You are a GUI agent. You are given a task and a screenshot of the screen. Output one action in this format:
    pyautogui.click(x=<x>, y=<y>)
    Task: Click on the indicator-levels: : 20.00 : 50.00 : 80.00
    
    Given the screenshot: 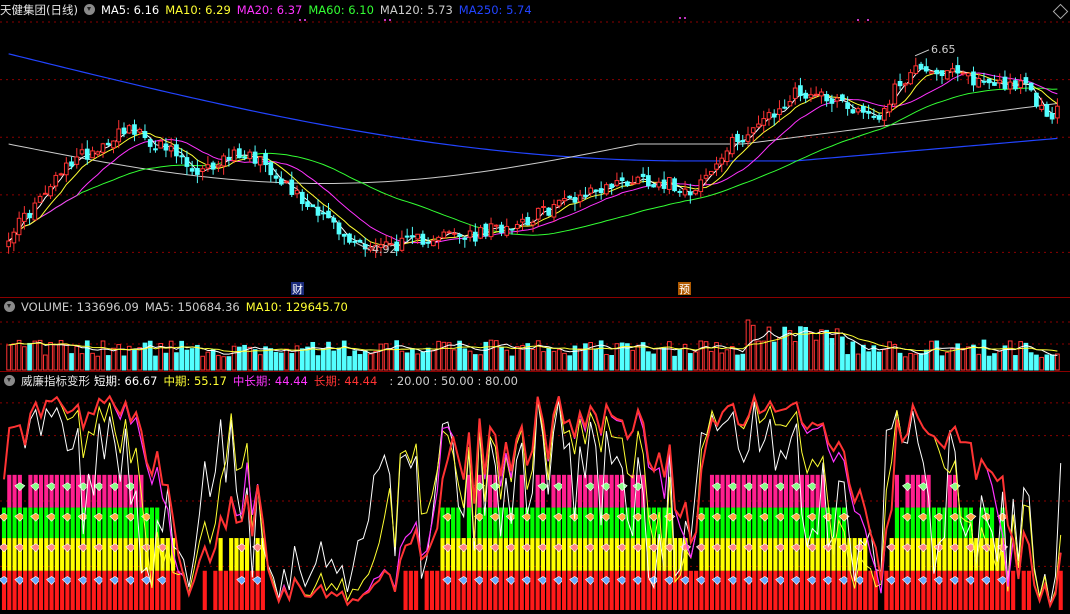 What is the action you would take?
    pyautogui.click(x=453, y=381)
    